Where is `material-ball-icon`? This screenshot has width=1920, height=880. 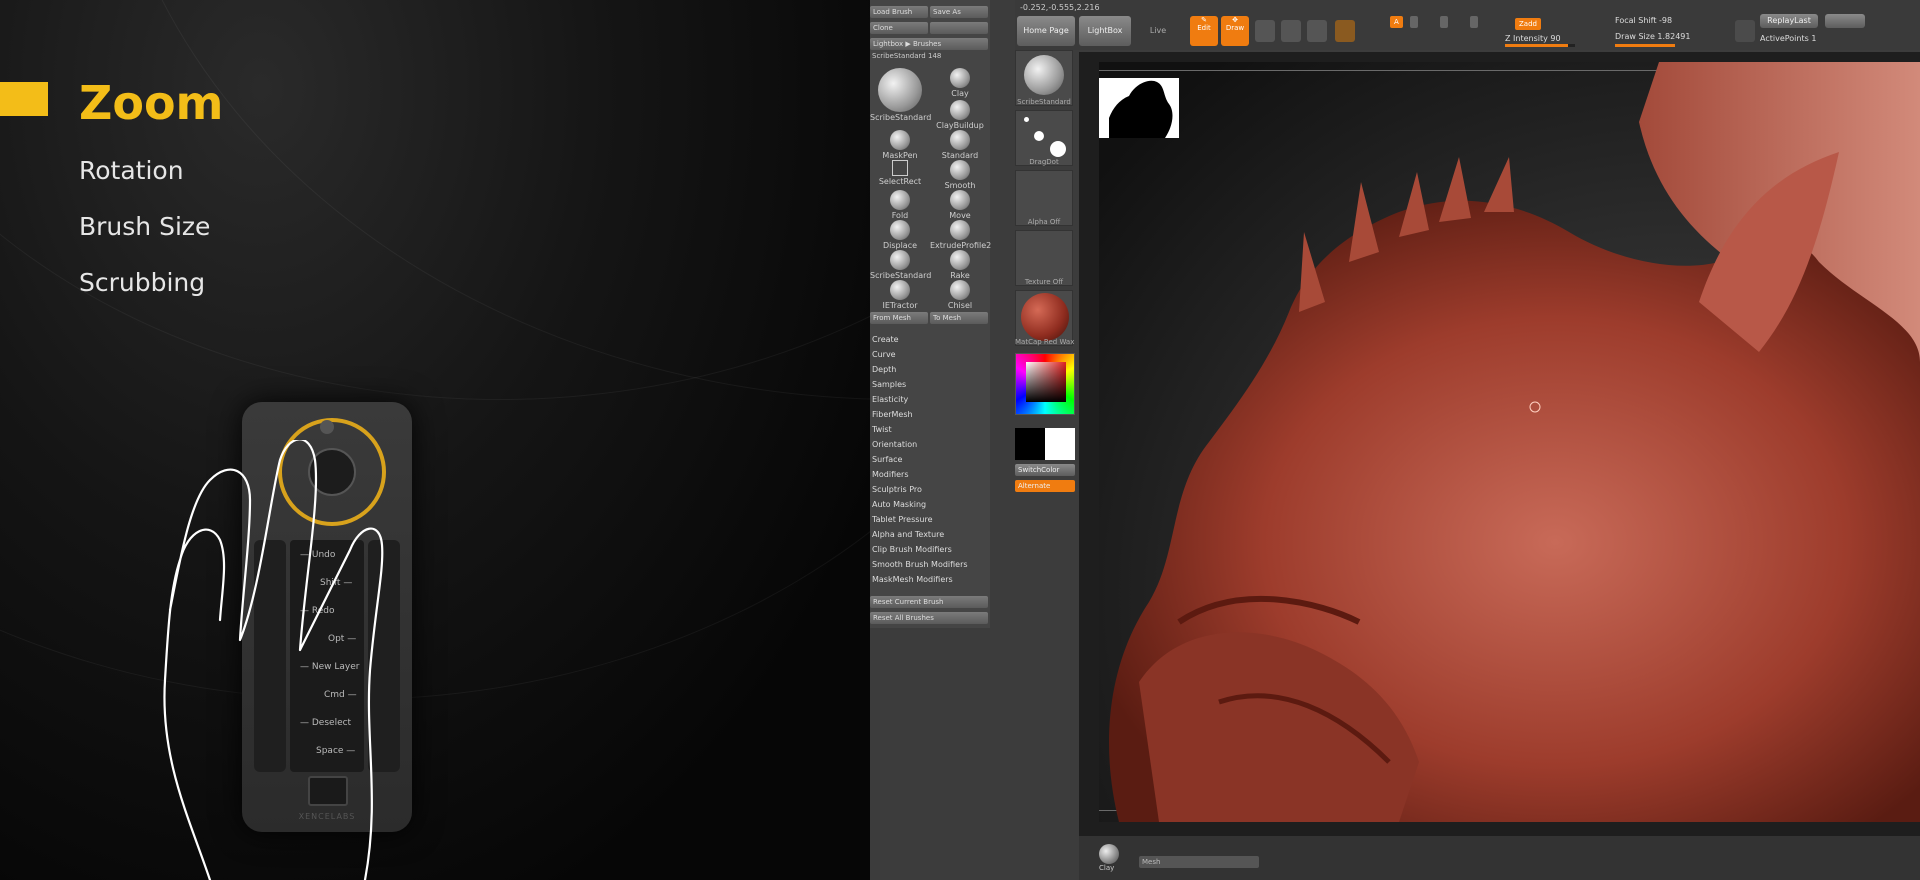
material-ball-icon is located at coordinates (1045, 317).